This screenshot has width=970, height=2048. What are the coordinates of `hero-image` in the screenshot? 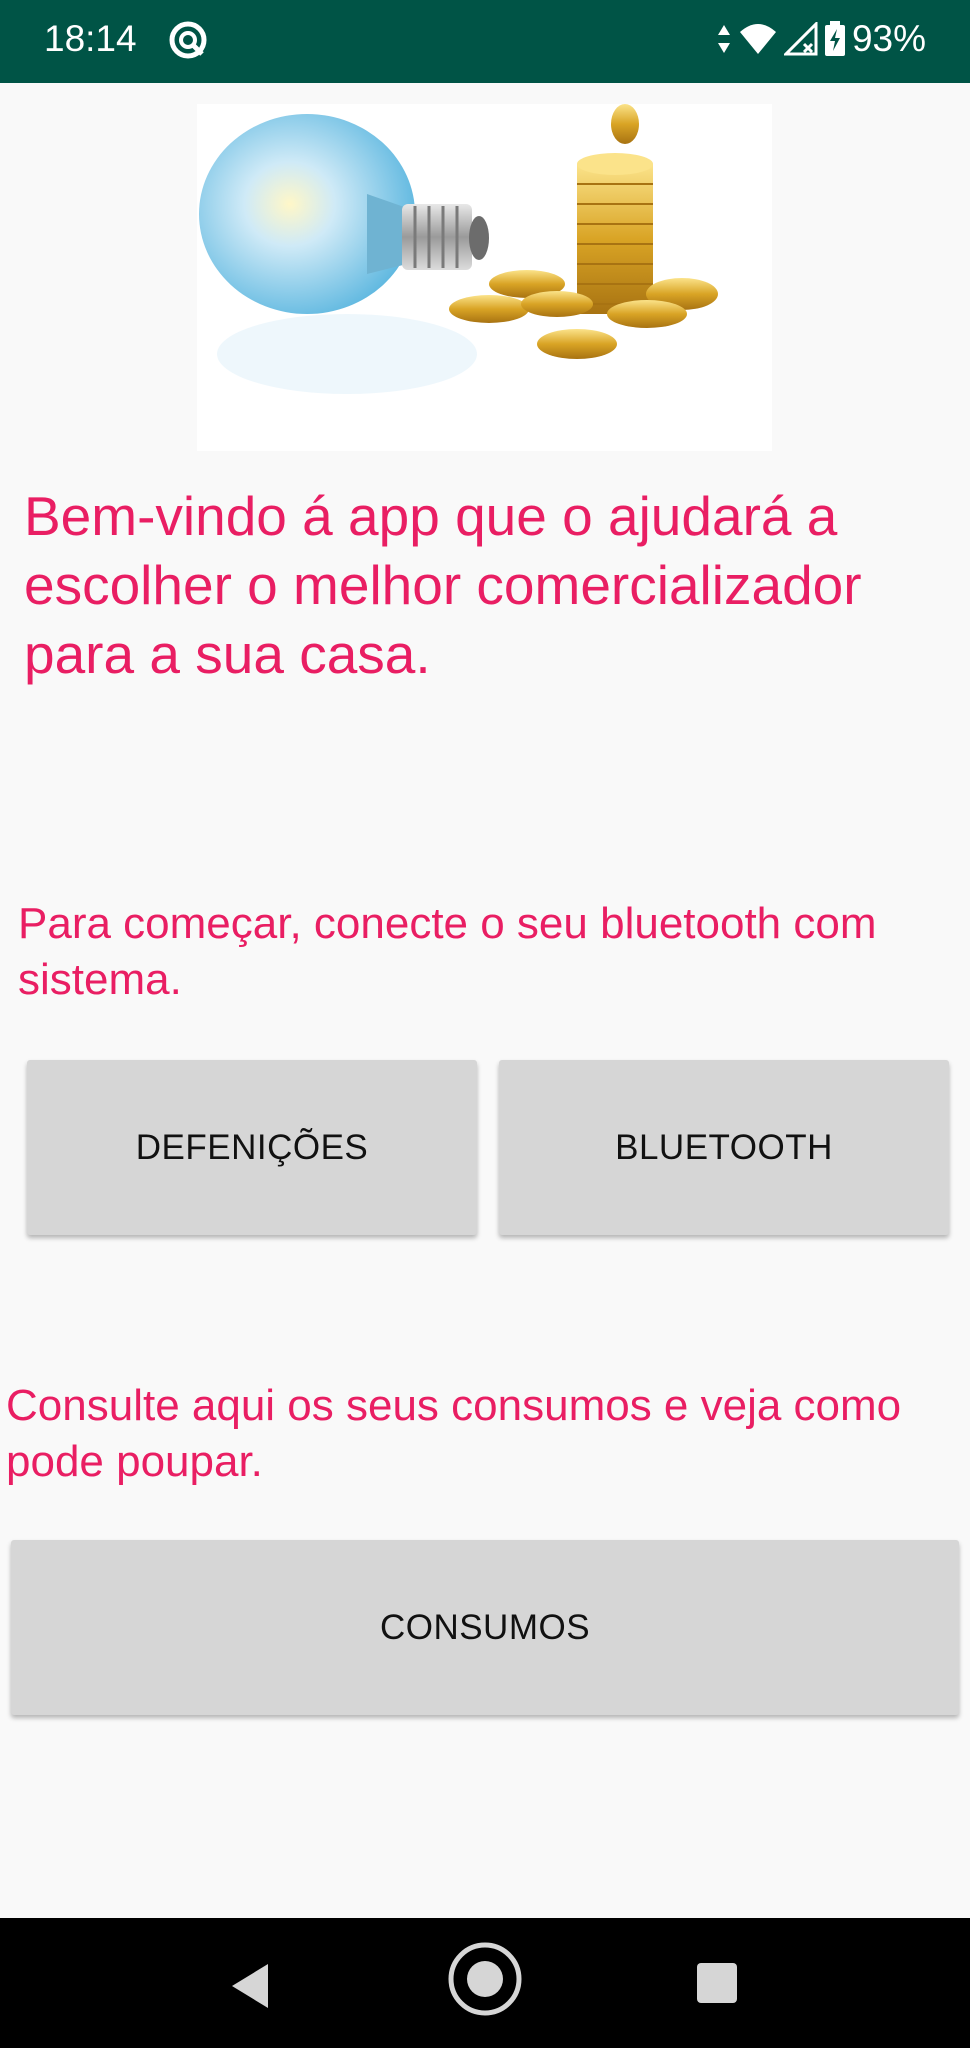 It's located at (484, 277).